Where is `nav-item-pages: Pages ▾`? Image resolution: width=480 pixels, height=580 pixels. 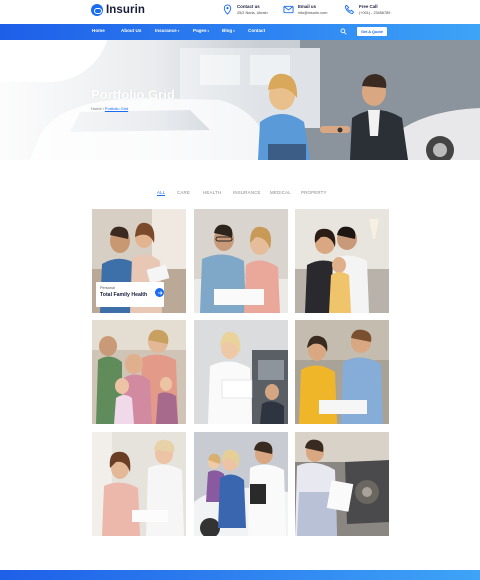
nav-item-pages: Pages ▾ is located at coordinates (201, 30).